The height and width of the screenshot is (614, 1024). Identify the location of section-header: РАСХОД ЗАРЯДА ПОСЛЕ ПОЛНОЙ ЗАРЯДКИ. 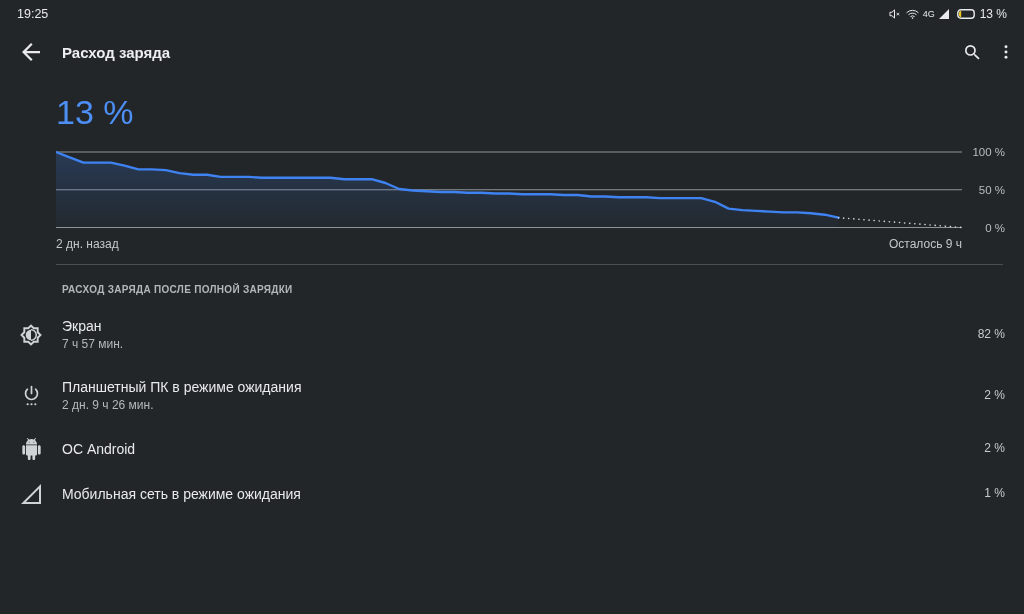
(177, 289).